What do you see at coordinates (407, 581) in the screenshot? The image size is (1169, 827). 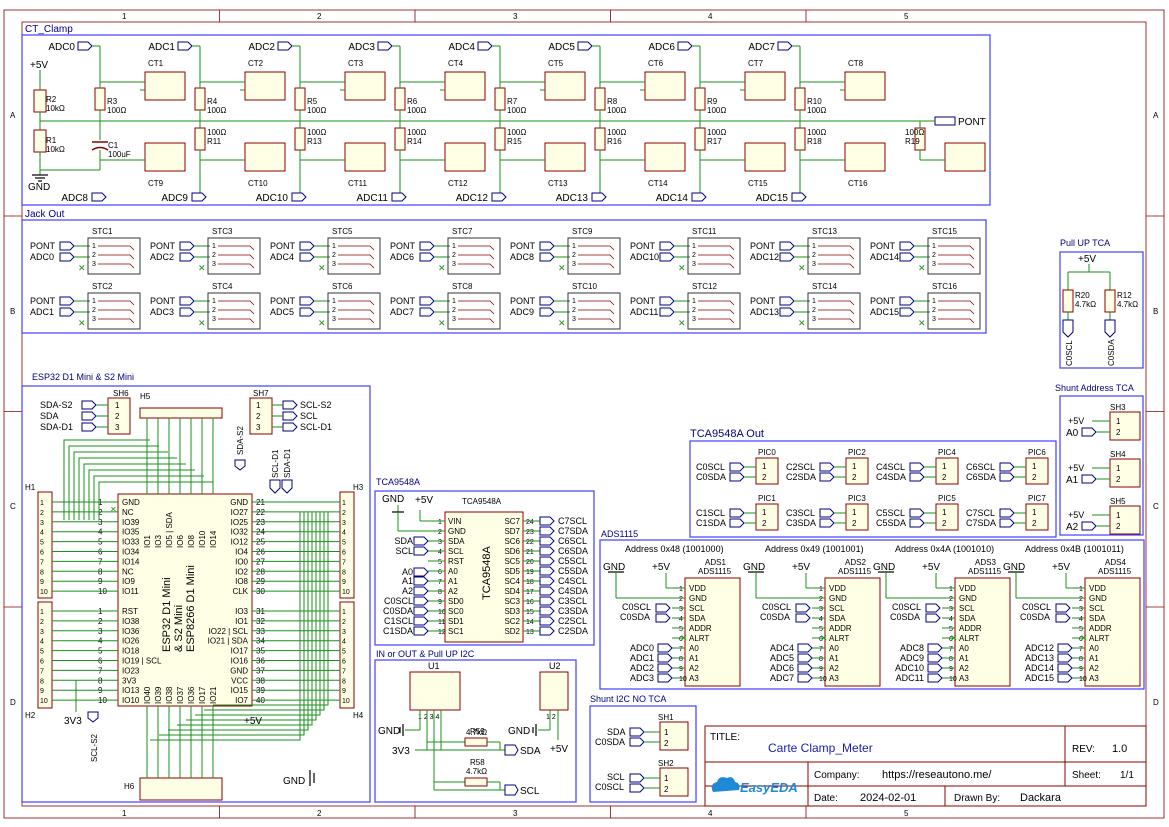 I see `tca-net-left: A1` at bounding box center [407, 581].